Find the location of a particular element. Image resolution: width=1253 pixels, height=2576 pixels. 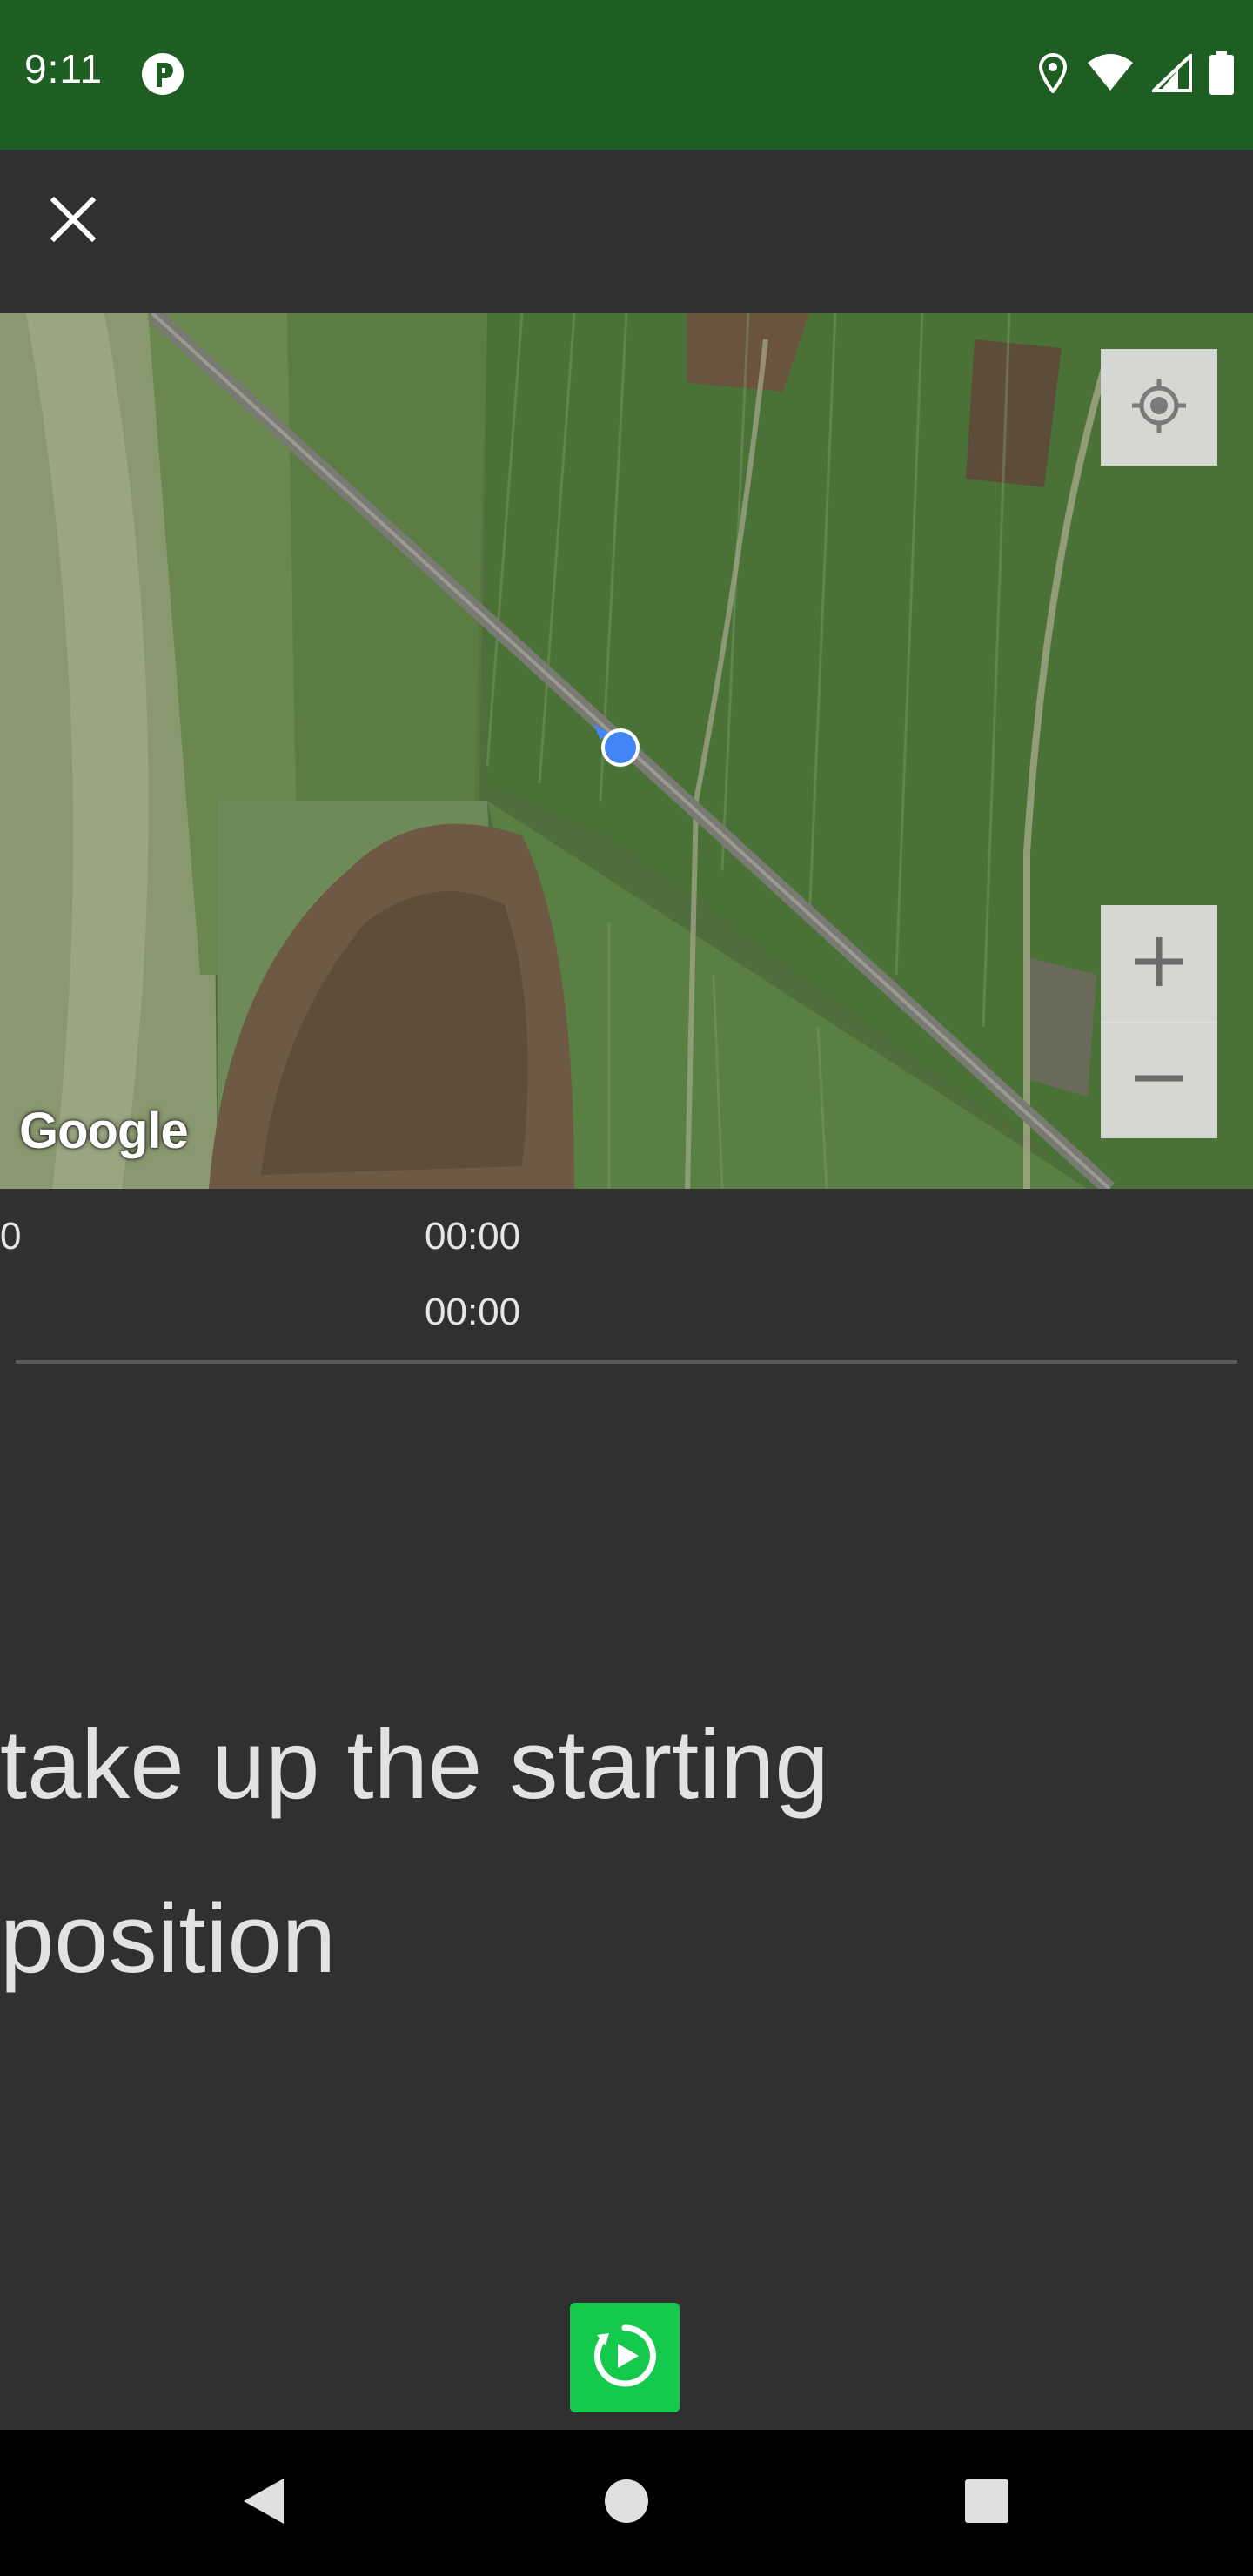

instruction-line-1: take up the starting is located at coordinates (414, 1764).